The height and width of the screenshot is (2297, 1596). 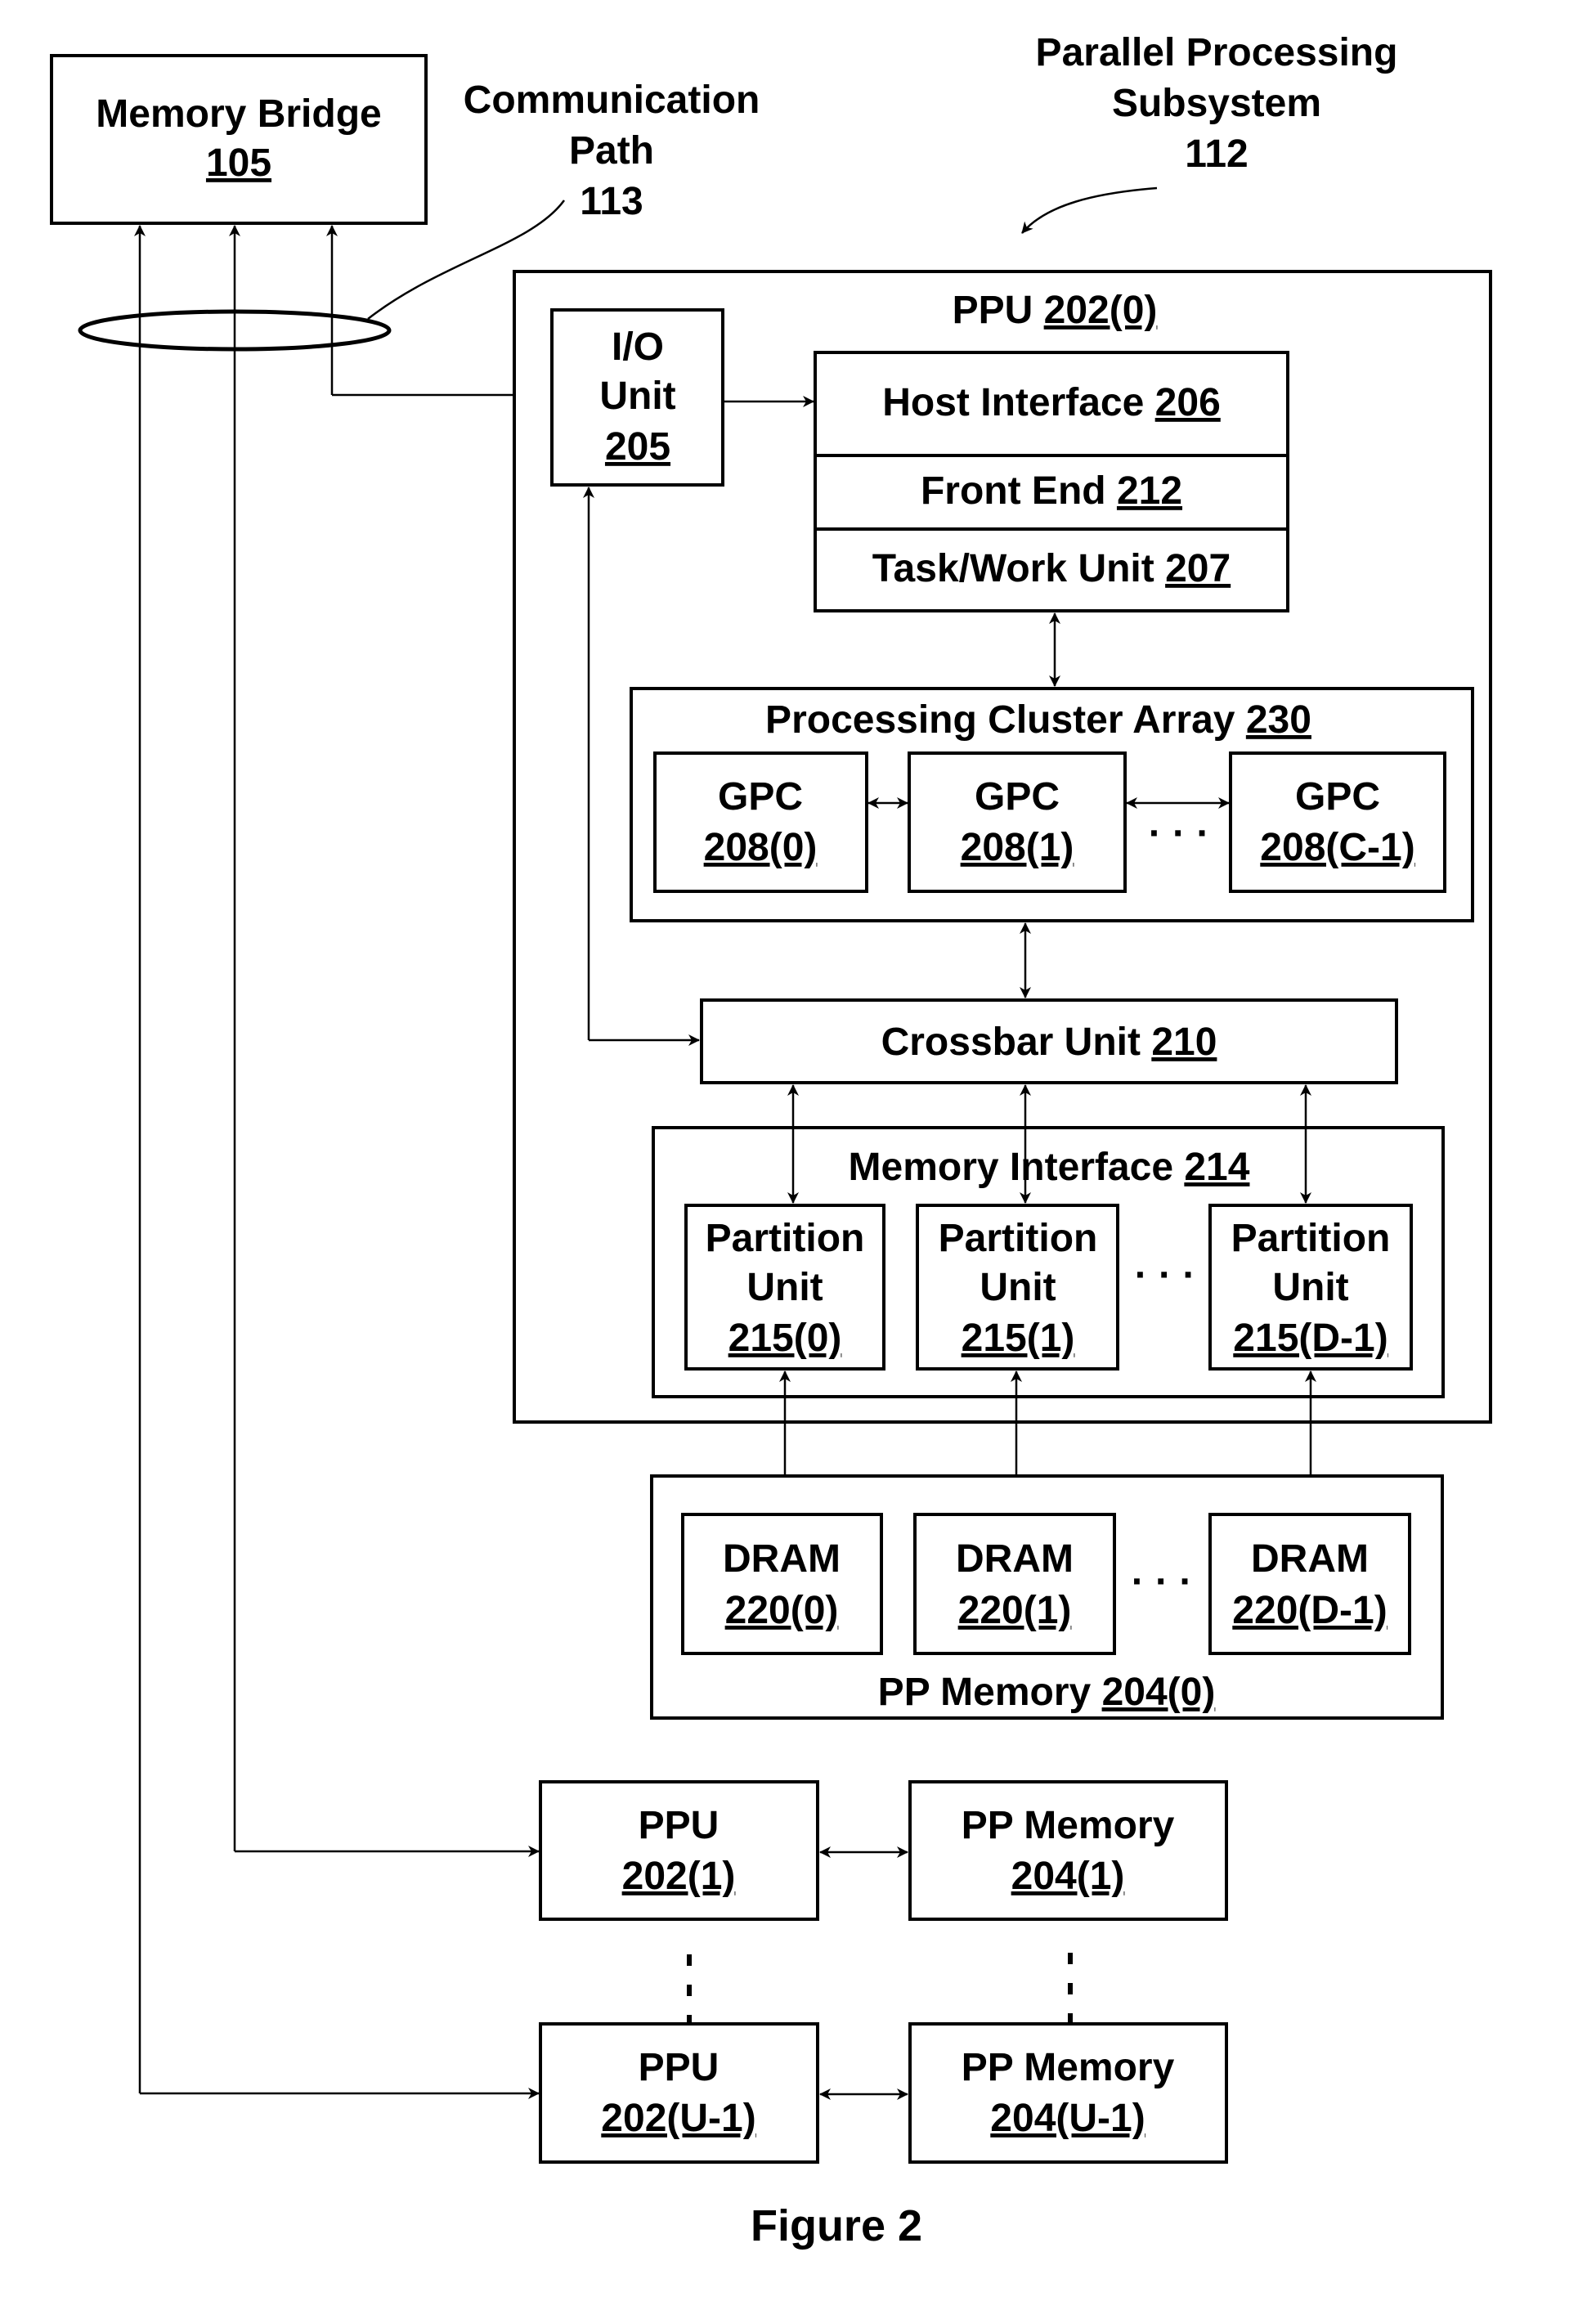 What do you see at coordinates (679, 1876) in the screenshot?
I see `ppu-1-ref: 202(1)` at bounding box center [679, 1876].